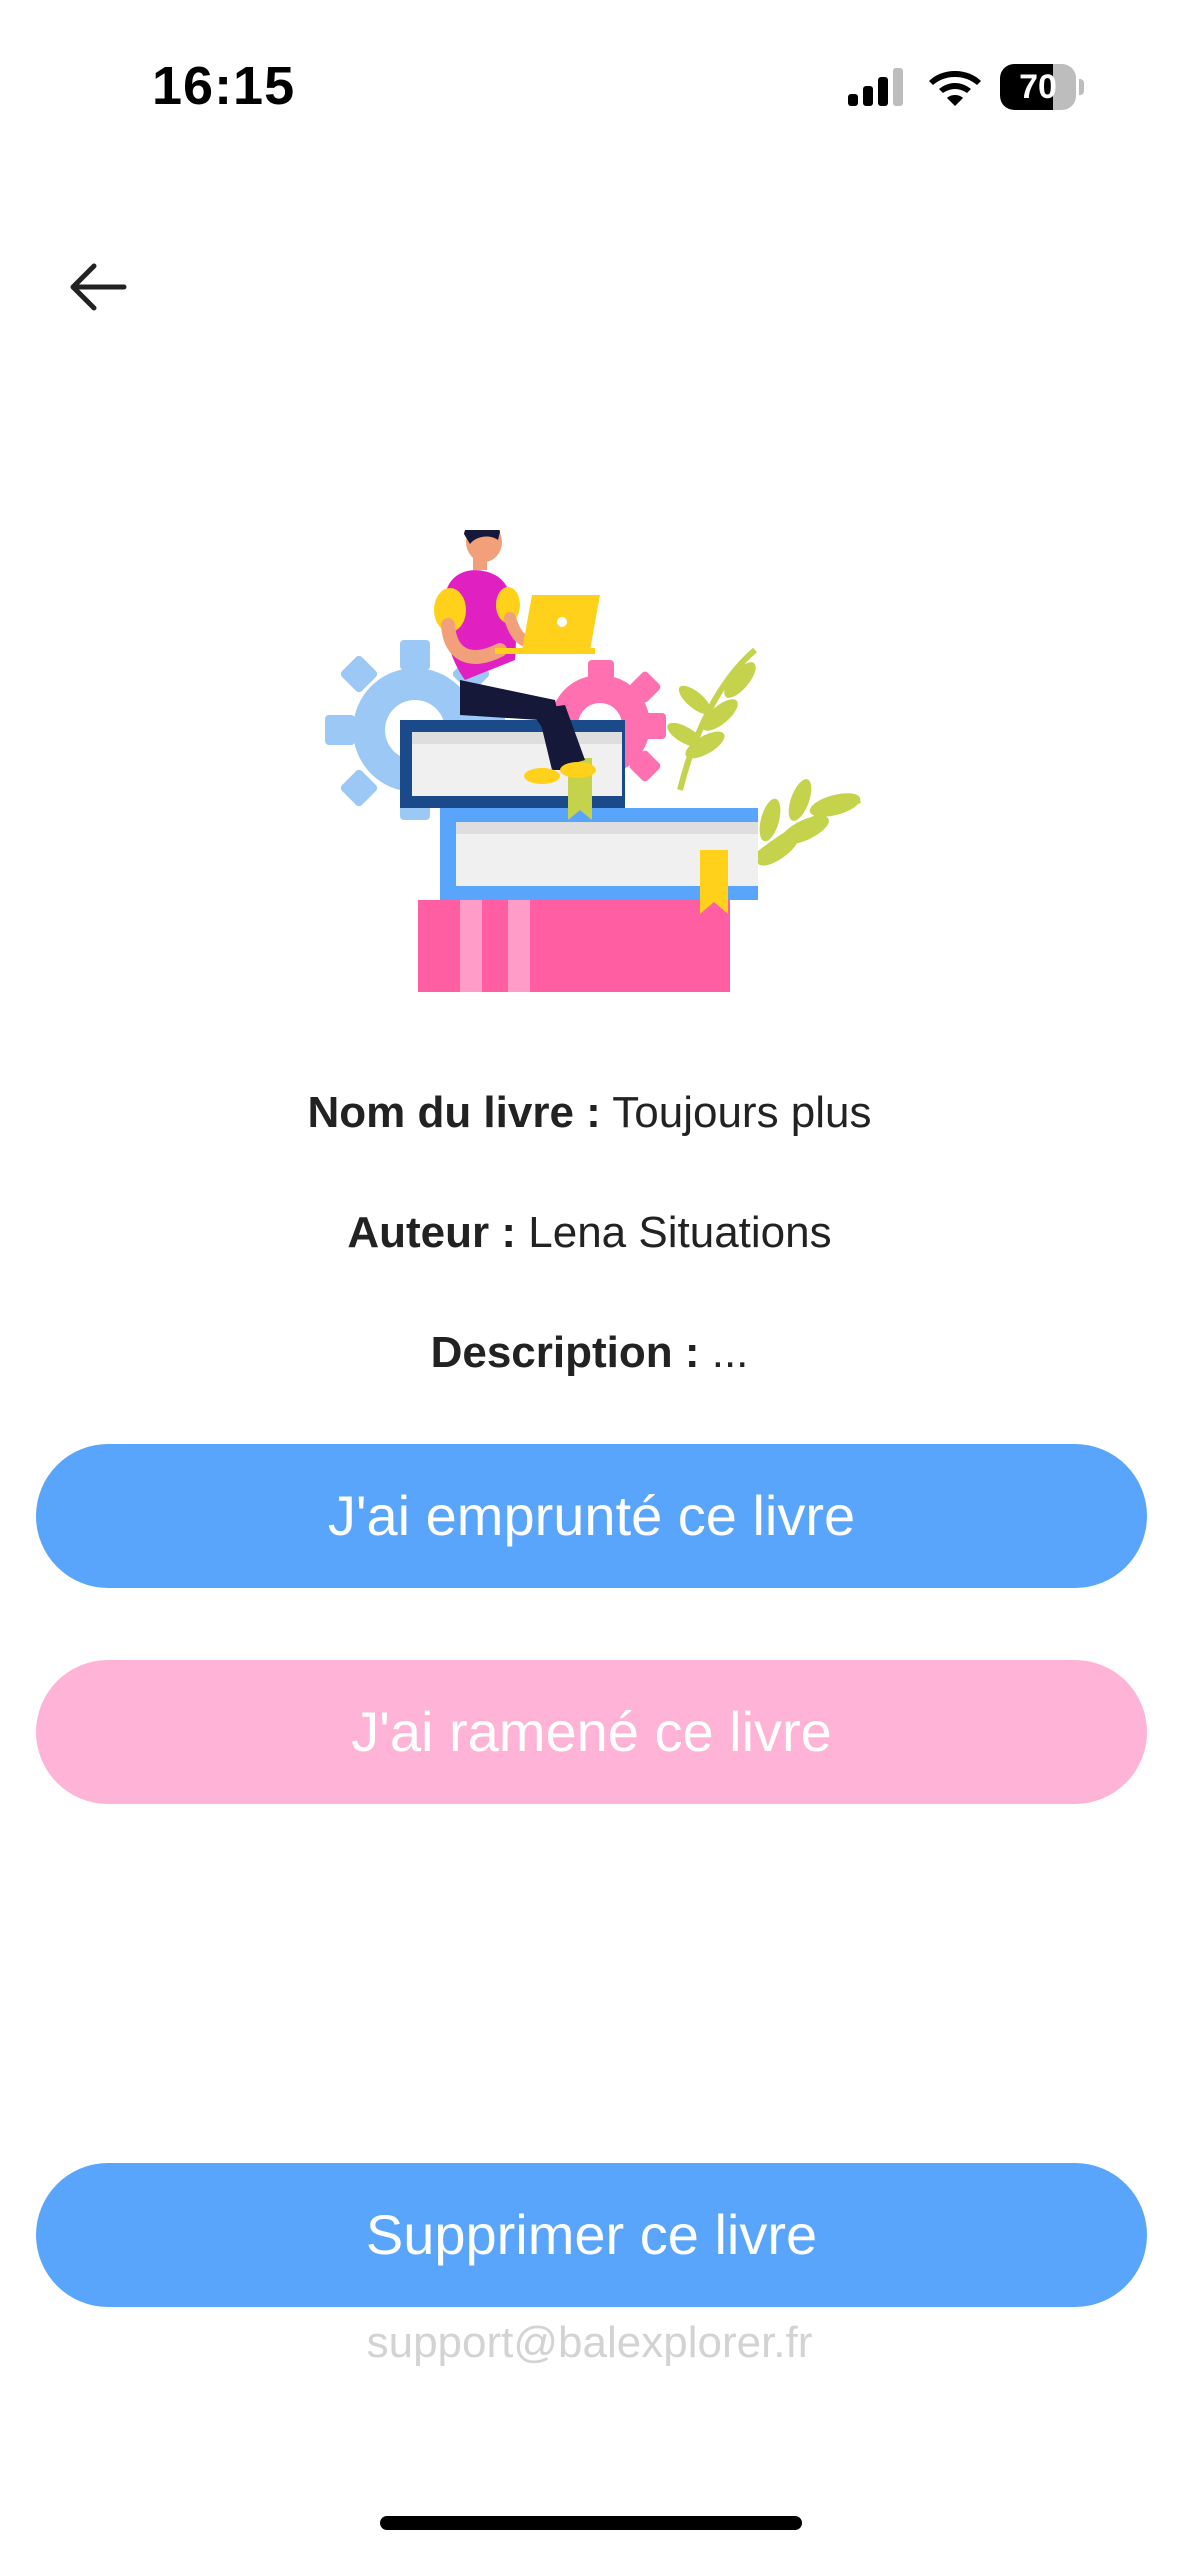  What do you see at coordinates (591, 1516) in the screenshot?
I see `borrow-book-button: J'ai emprunté ce livre` at bounding box center [591, 1516].